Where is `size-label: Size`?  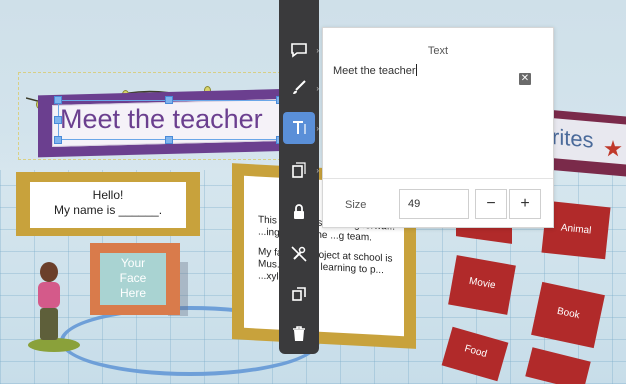
size-label: Size is located at coordinates (356, 205).